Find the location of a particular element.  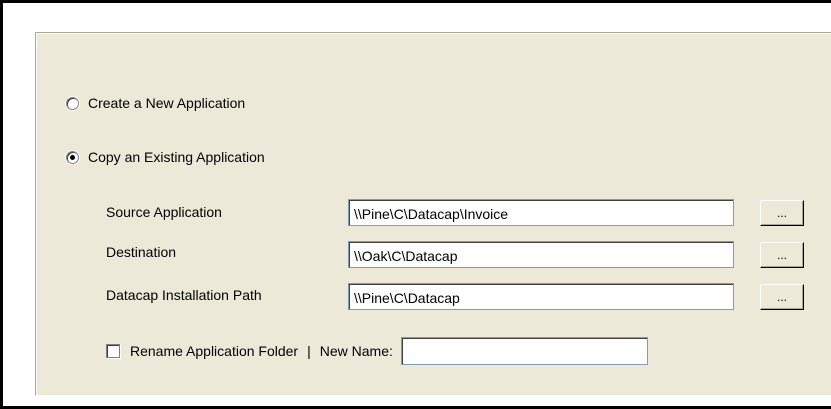

create-new-label: Create a New Application is located at coordinates (166, 103).